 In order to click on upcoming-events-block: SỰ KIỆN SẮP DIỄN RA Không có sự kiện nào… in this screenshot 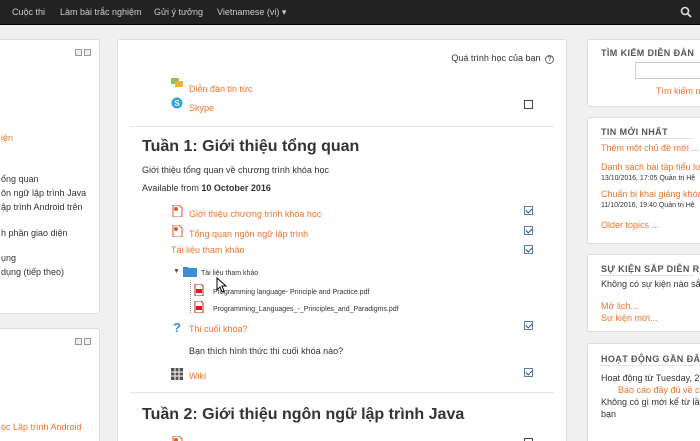, I will do `click(643, 293)`.